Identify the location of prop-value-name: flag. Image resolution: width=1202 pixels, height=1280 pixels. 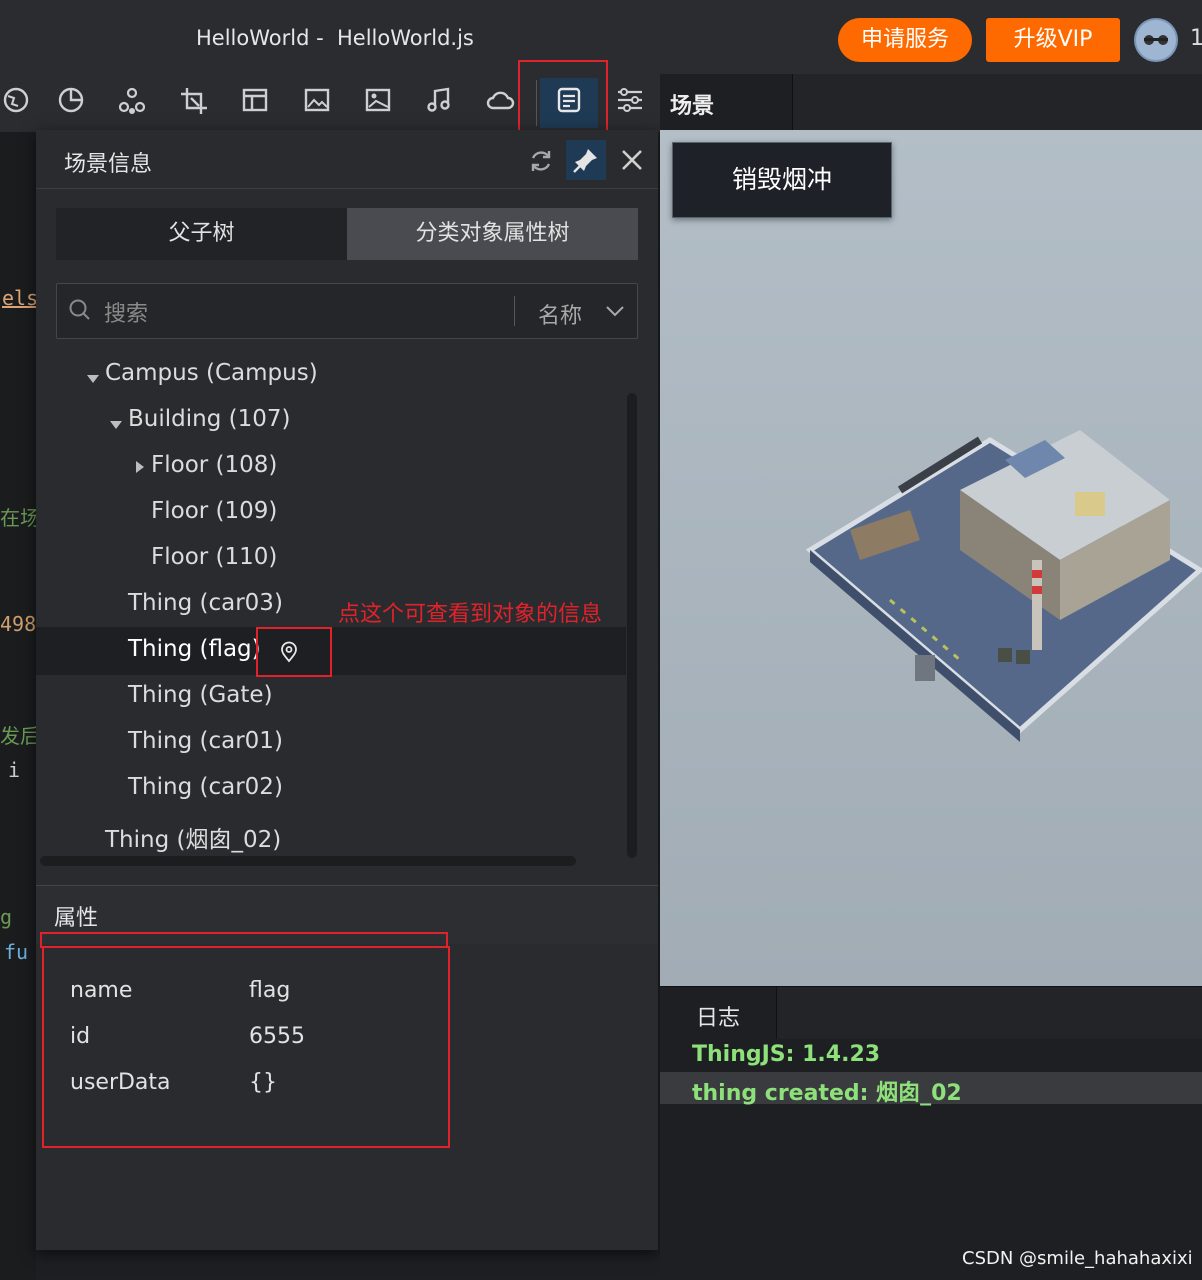
(270, 990).